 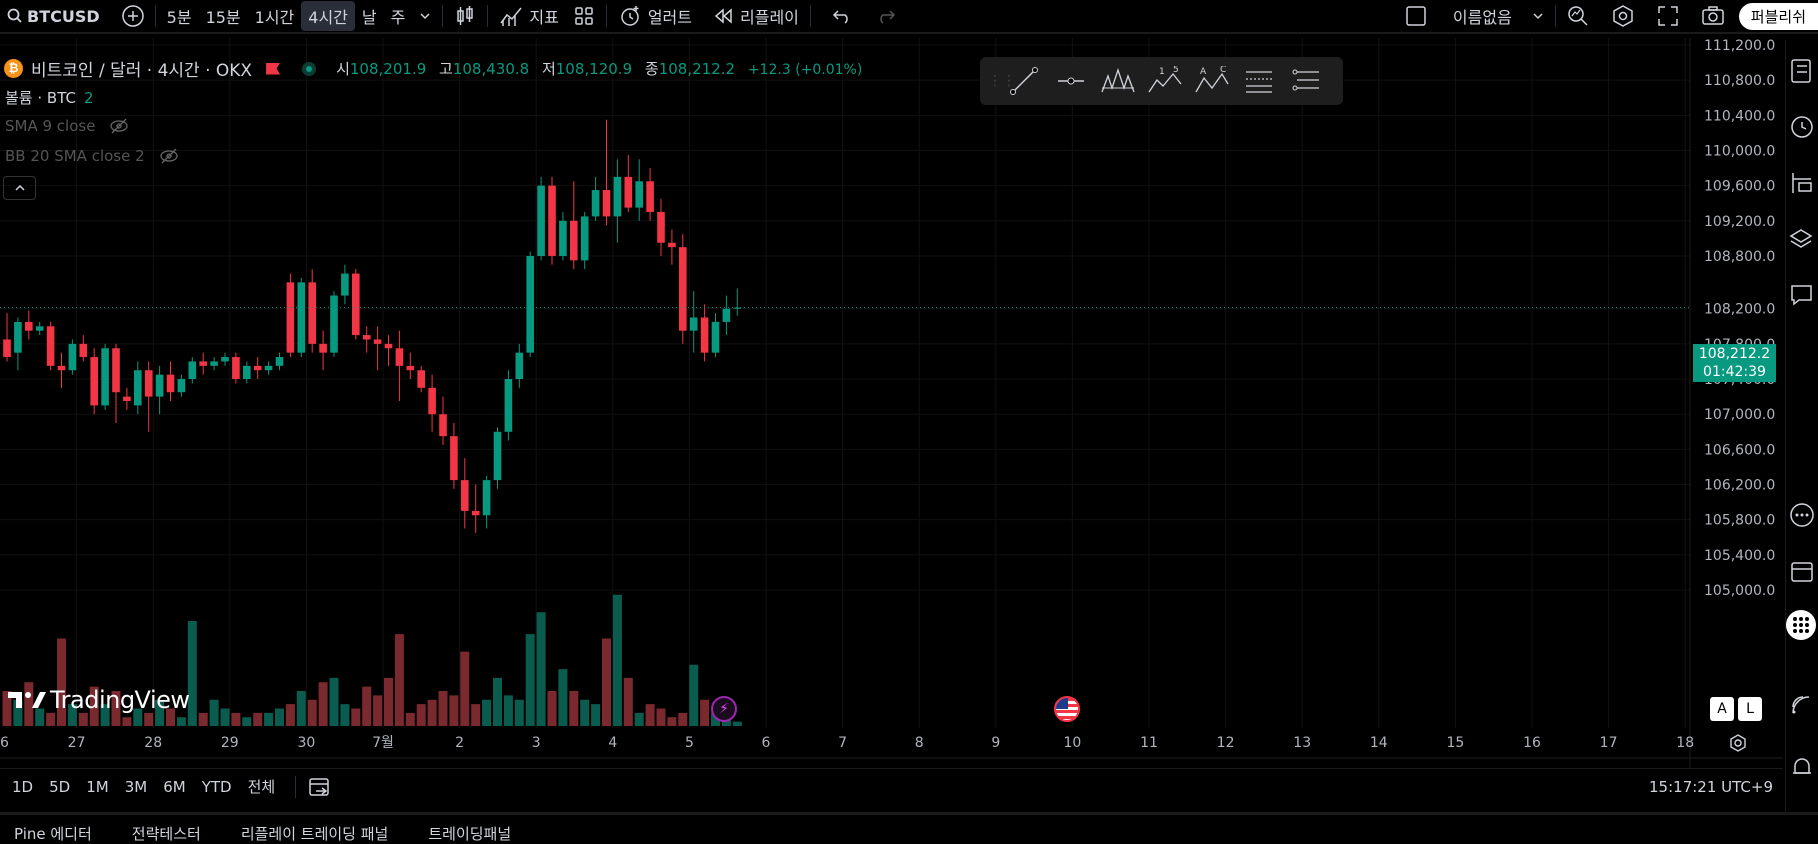 I want to click on axis-settings-button, so click(x=1738, y=745).